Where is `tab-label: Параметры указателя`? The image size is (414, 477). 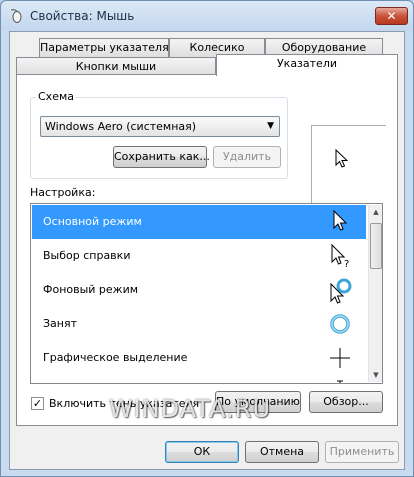 tab-label: Параметры указателя is located at coordinates (104, 47).